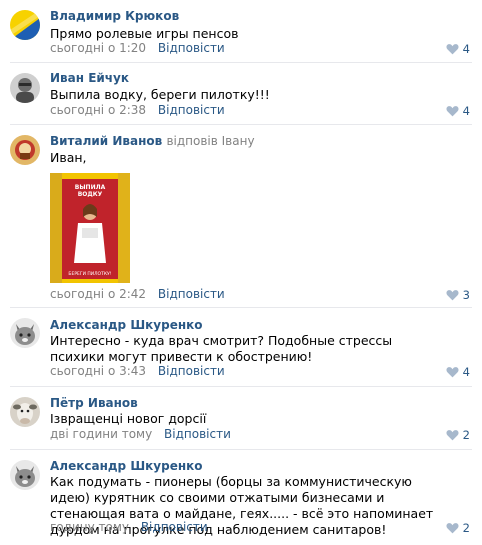 This screenshot has width=482, height=545. I want to click on like-button: 3, so click(458, 295).